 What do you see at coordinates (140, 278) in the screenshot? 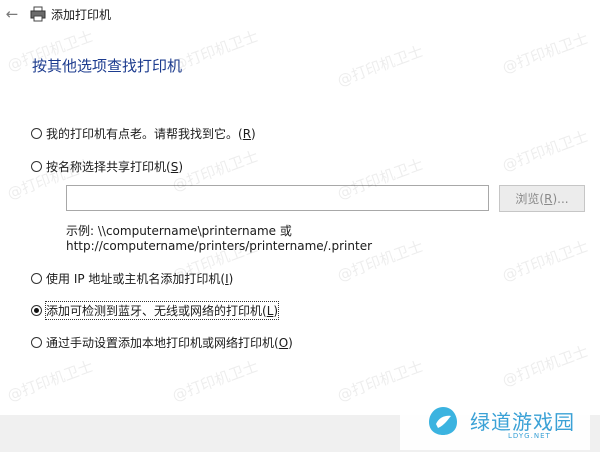
I see `option-label: 使用 IP 地址或主机名添加打印机(I)` at bounding box center [140, 278].